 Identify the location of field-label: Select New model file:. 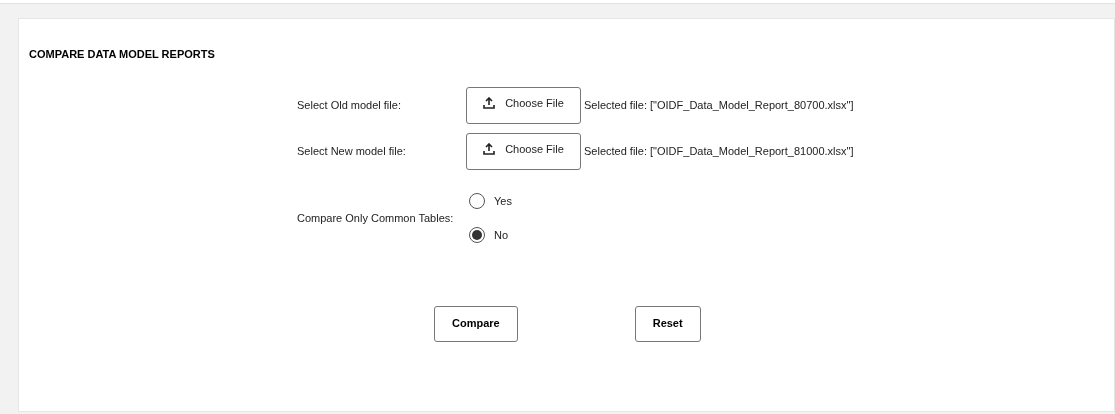
(352, 151).